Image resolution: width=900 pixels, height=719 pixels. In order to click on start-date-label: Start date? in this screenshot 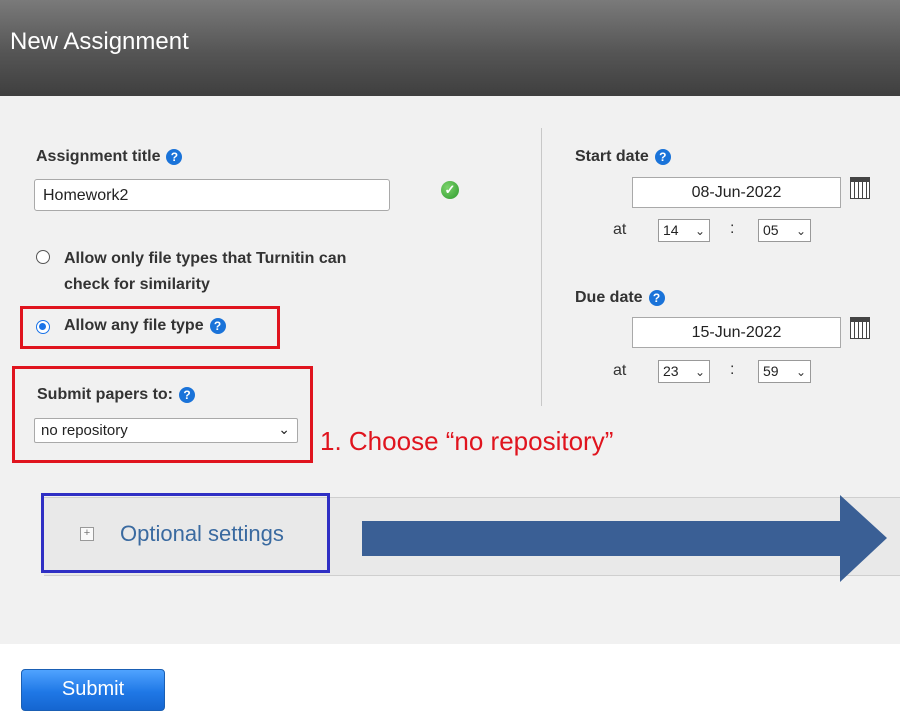, I will do `click(623, 157)`.